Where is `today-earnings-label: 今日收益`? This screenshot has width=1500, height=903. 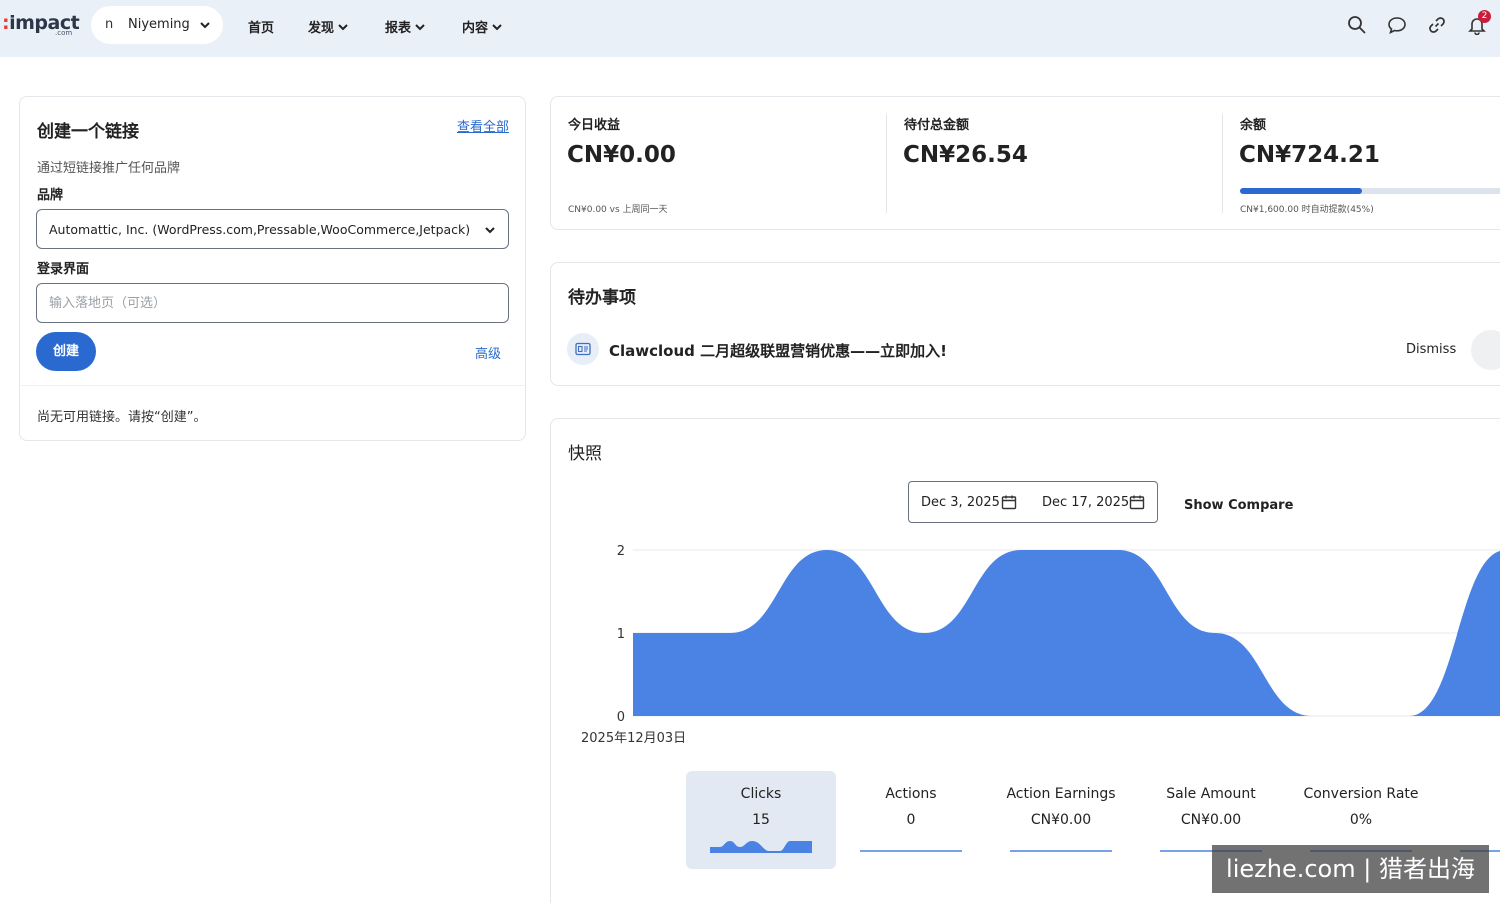
today-earnings-label: 今日收益 is located at coordinates (594, 125).